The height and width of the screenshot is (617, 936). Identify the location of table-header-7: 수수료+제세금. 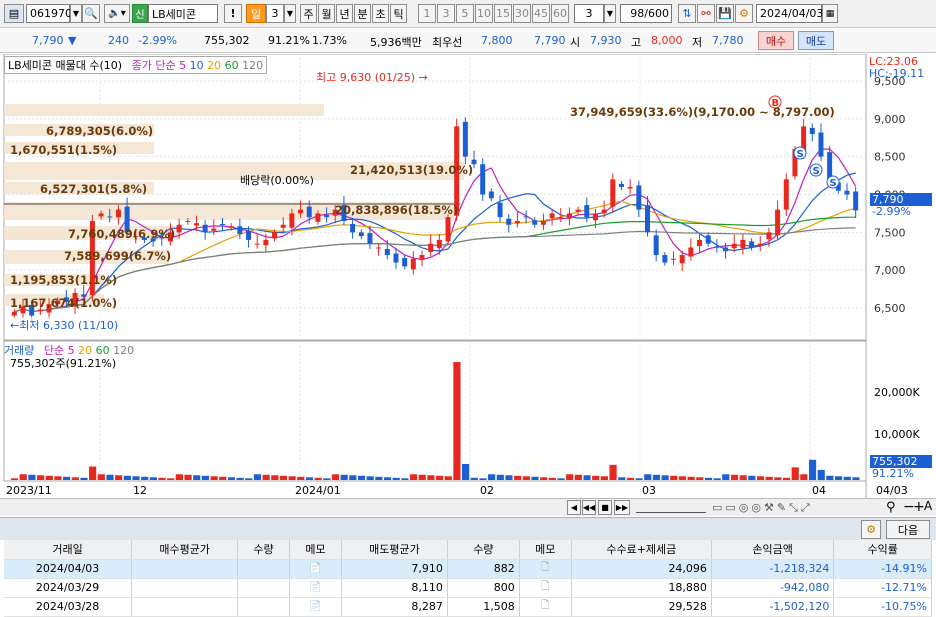
(641, 550).